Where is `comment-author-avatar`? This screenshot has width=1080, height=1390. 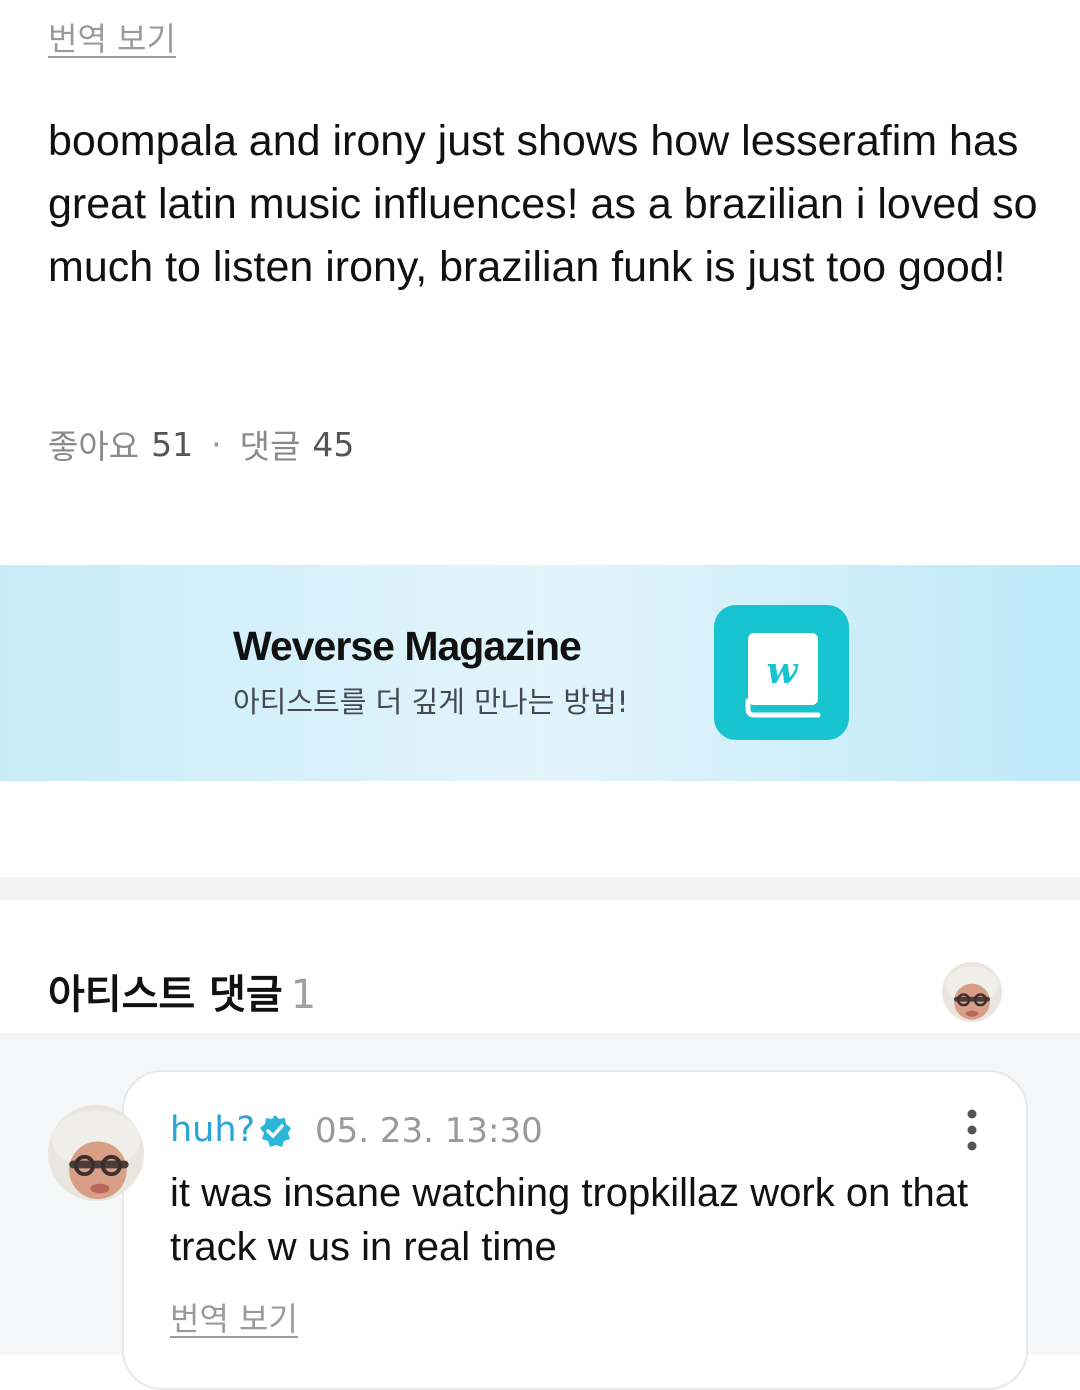
comment-author-avatar is located at coordinates (96, 1153).